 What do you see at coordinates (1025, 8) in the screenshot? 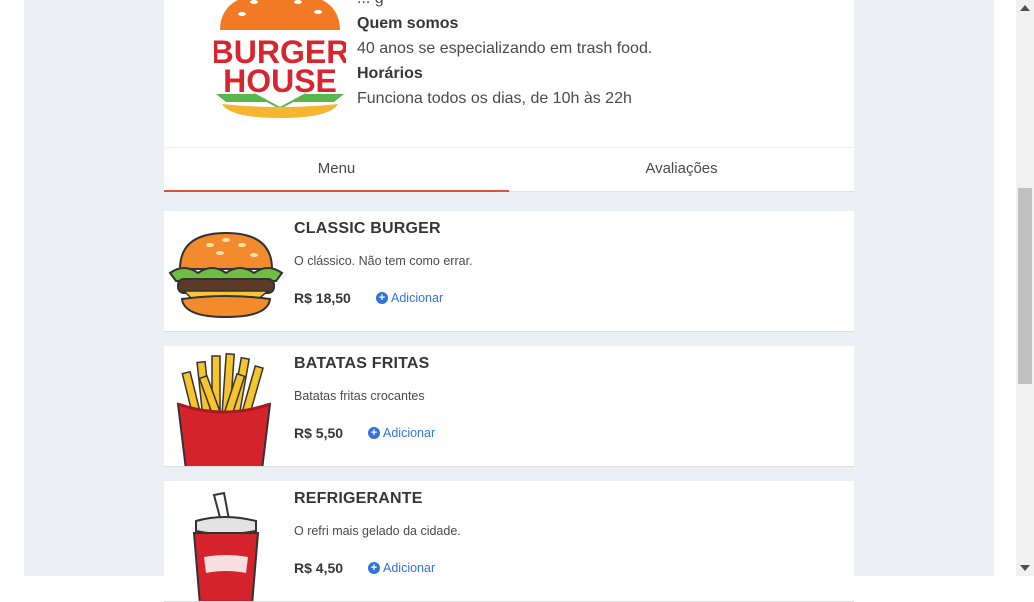
I see `scroll-up-arrow-icon` at bounding box center [1025, 8].